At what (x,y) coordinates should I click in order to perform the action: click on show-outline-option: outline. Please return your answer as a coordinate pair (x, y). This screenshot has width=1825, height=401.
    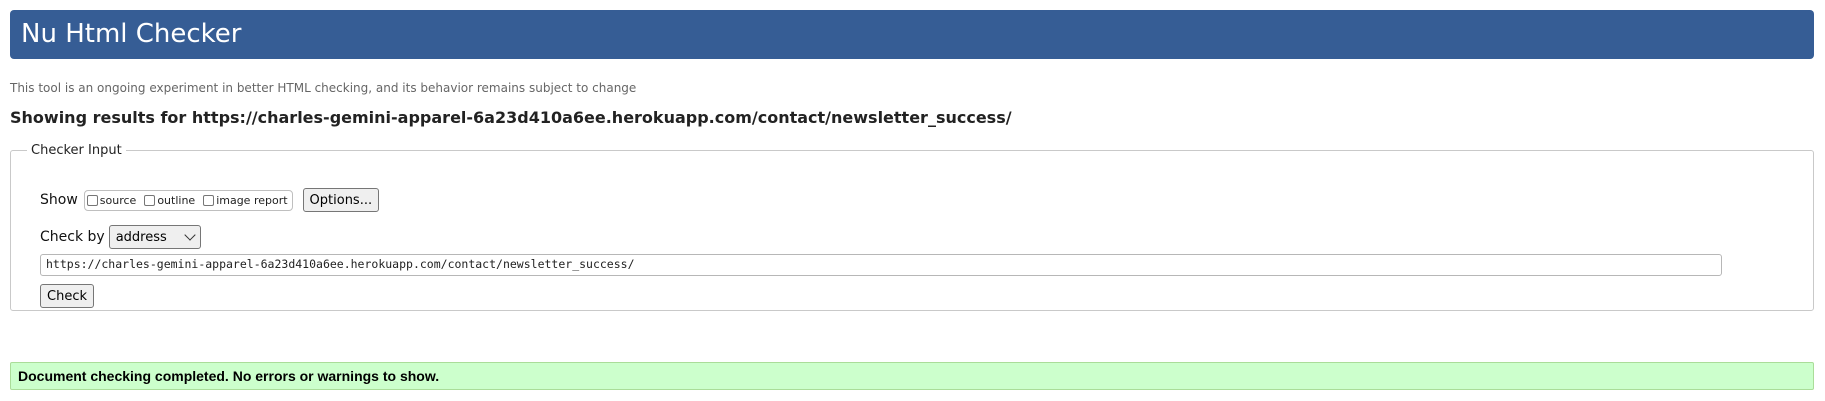
    Looking at the image, I should click on (169, 200).